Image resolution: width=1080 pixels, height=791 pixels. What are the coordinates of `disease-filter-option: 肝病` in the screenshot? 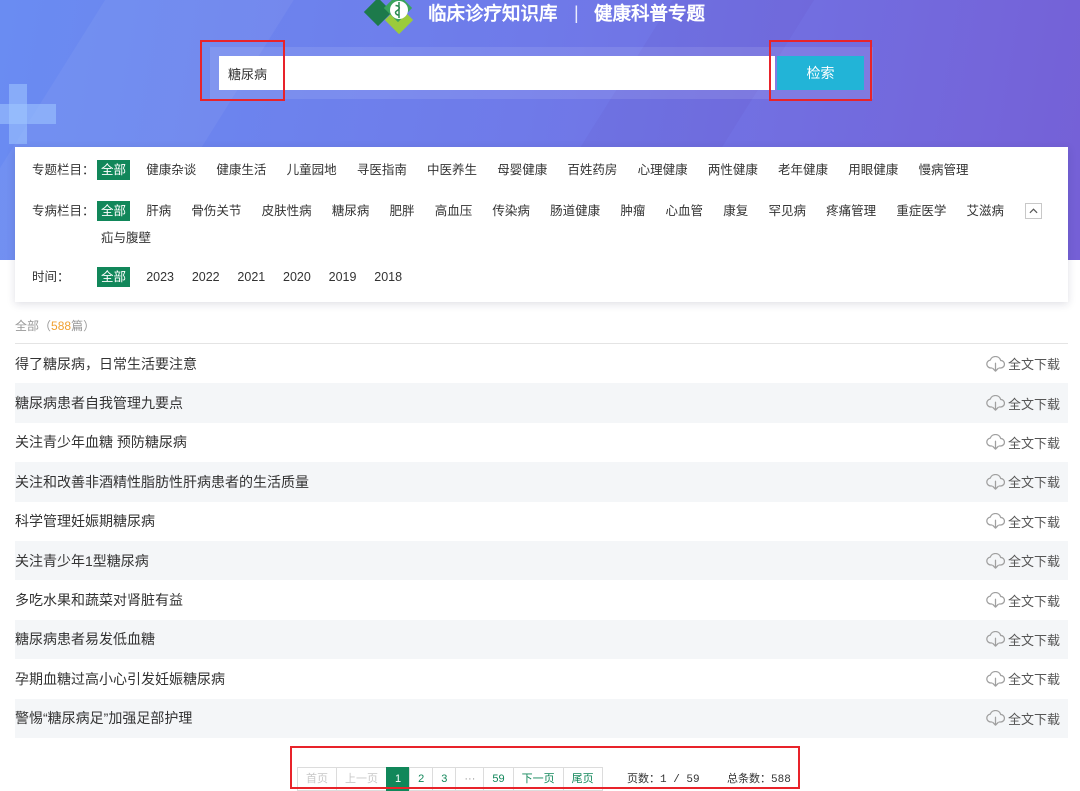 It's located at (158, 211).